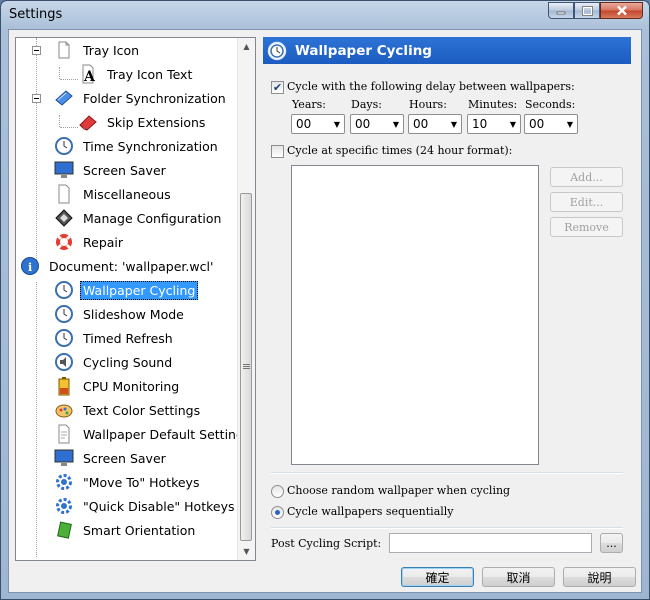  Describe the element at coordinates (139, 530) in the screenshot. I see `tree-item-label: Smart Orientation` at that location.